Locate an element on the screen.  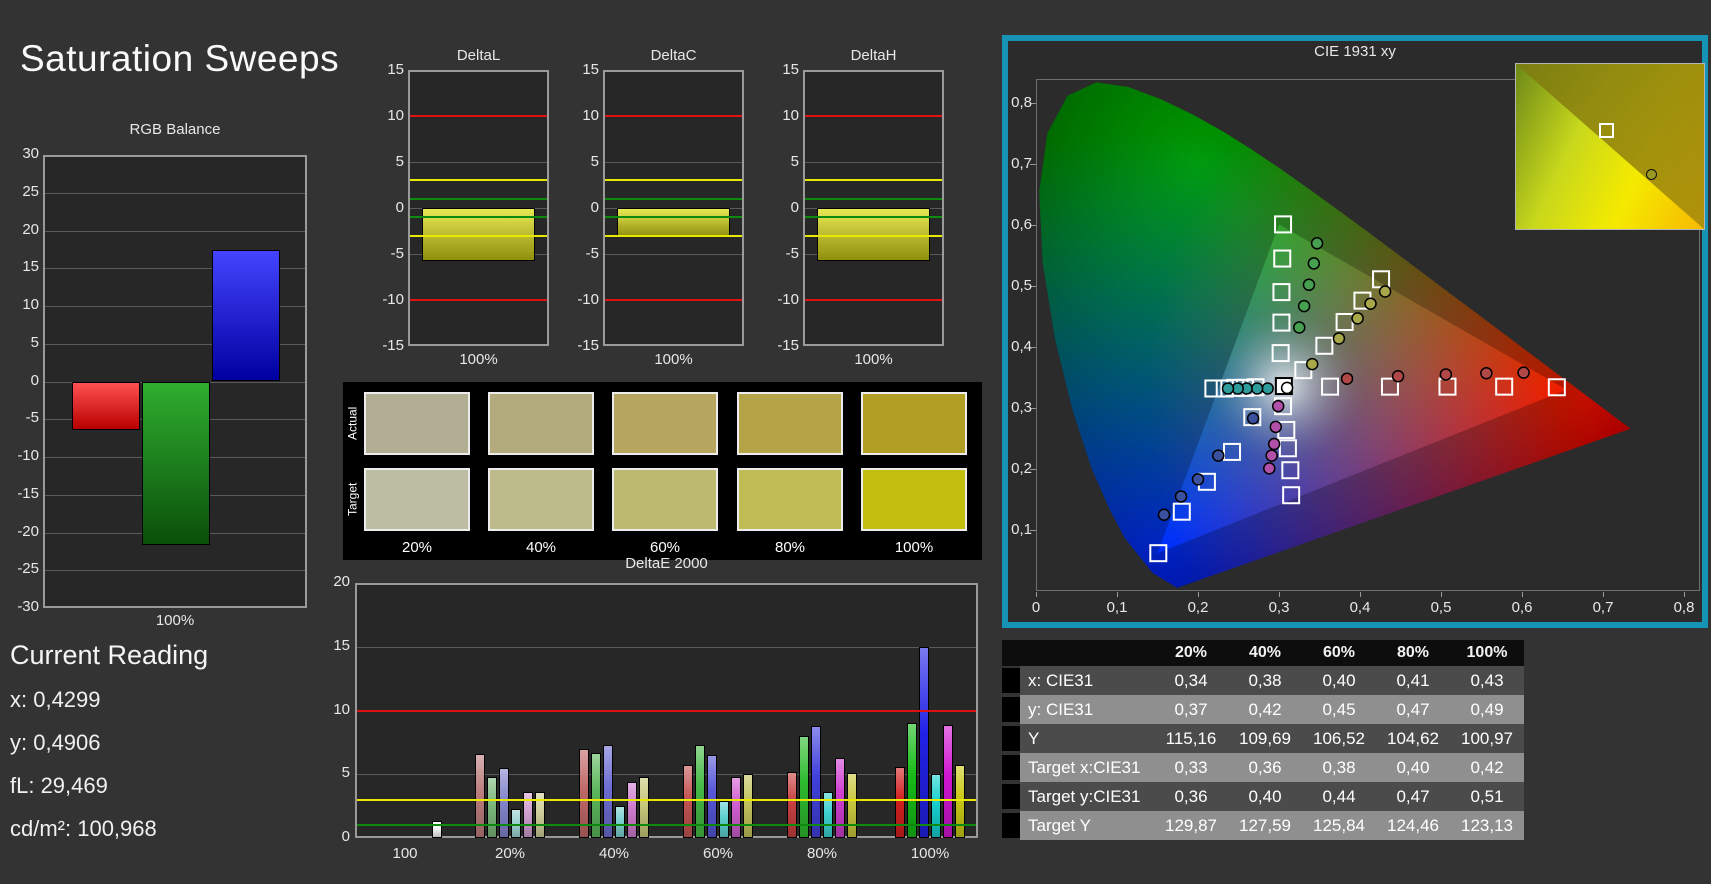
table-header-cell: 60% is located at coordinates (1339, 653).